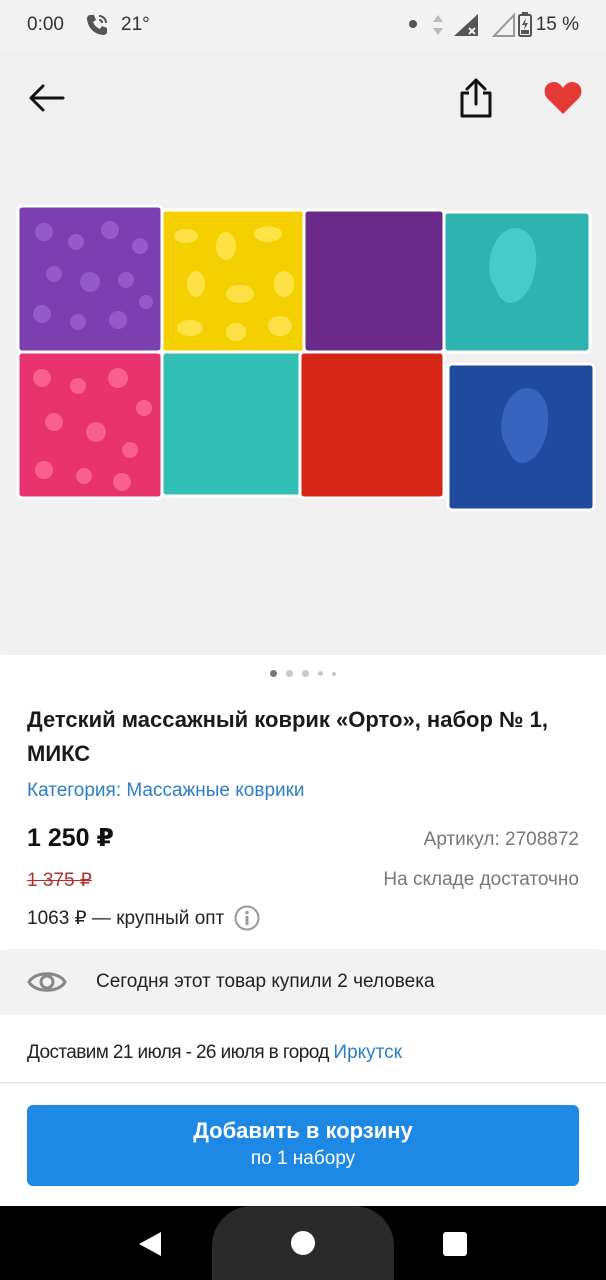  I want to click on status-time: 0:00, so click(45, 24).